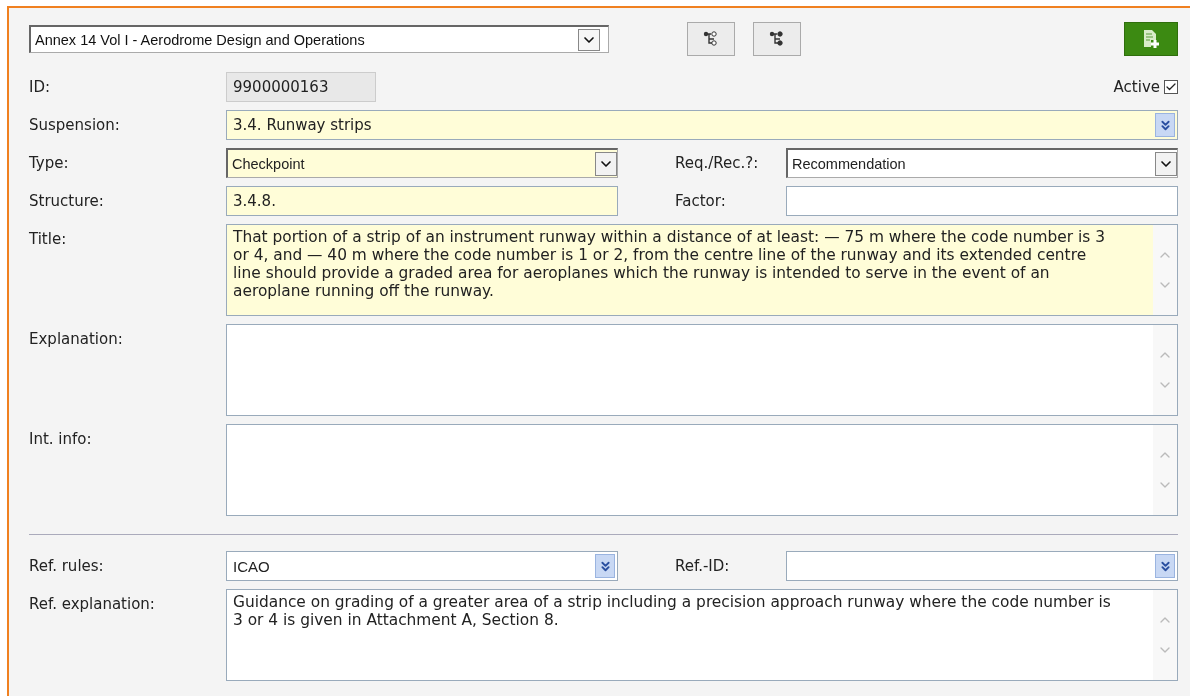 This screenshot has height=696, width=1190. What do you see at coordinates (301, 87) in the screenshot?
I see `id-field: 9900000163` at bounding box center [301, 87].